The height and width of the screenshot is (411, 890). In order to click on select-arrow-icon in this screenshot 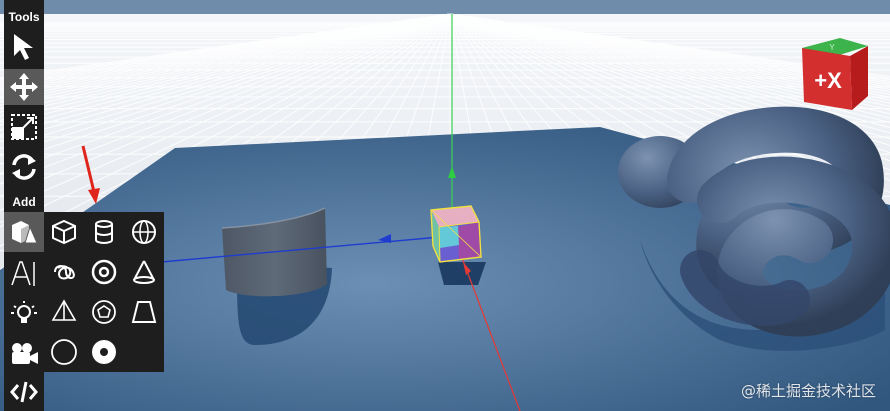, I will do `click(23, 47)`.